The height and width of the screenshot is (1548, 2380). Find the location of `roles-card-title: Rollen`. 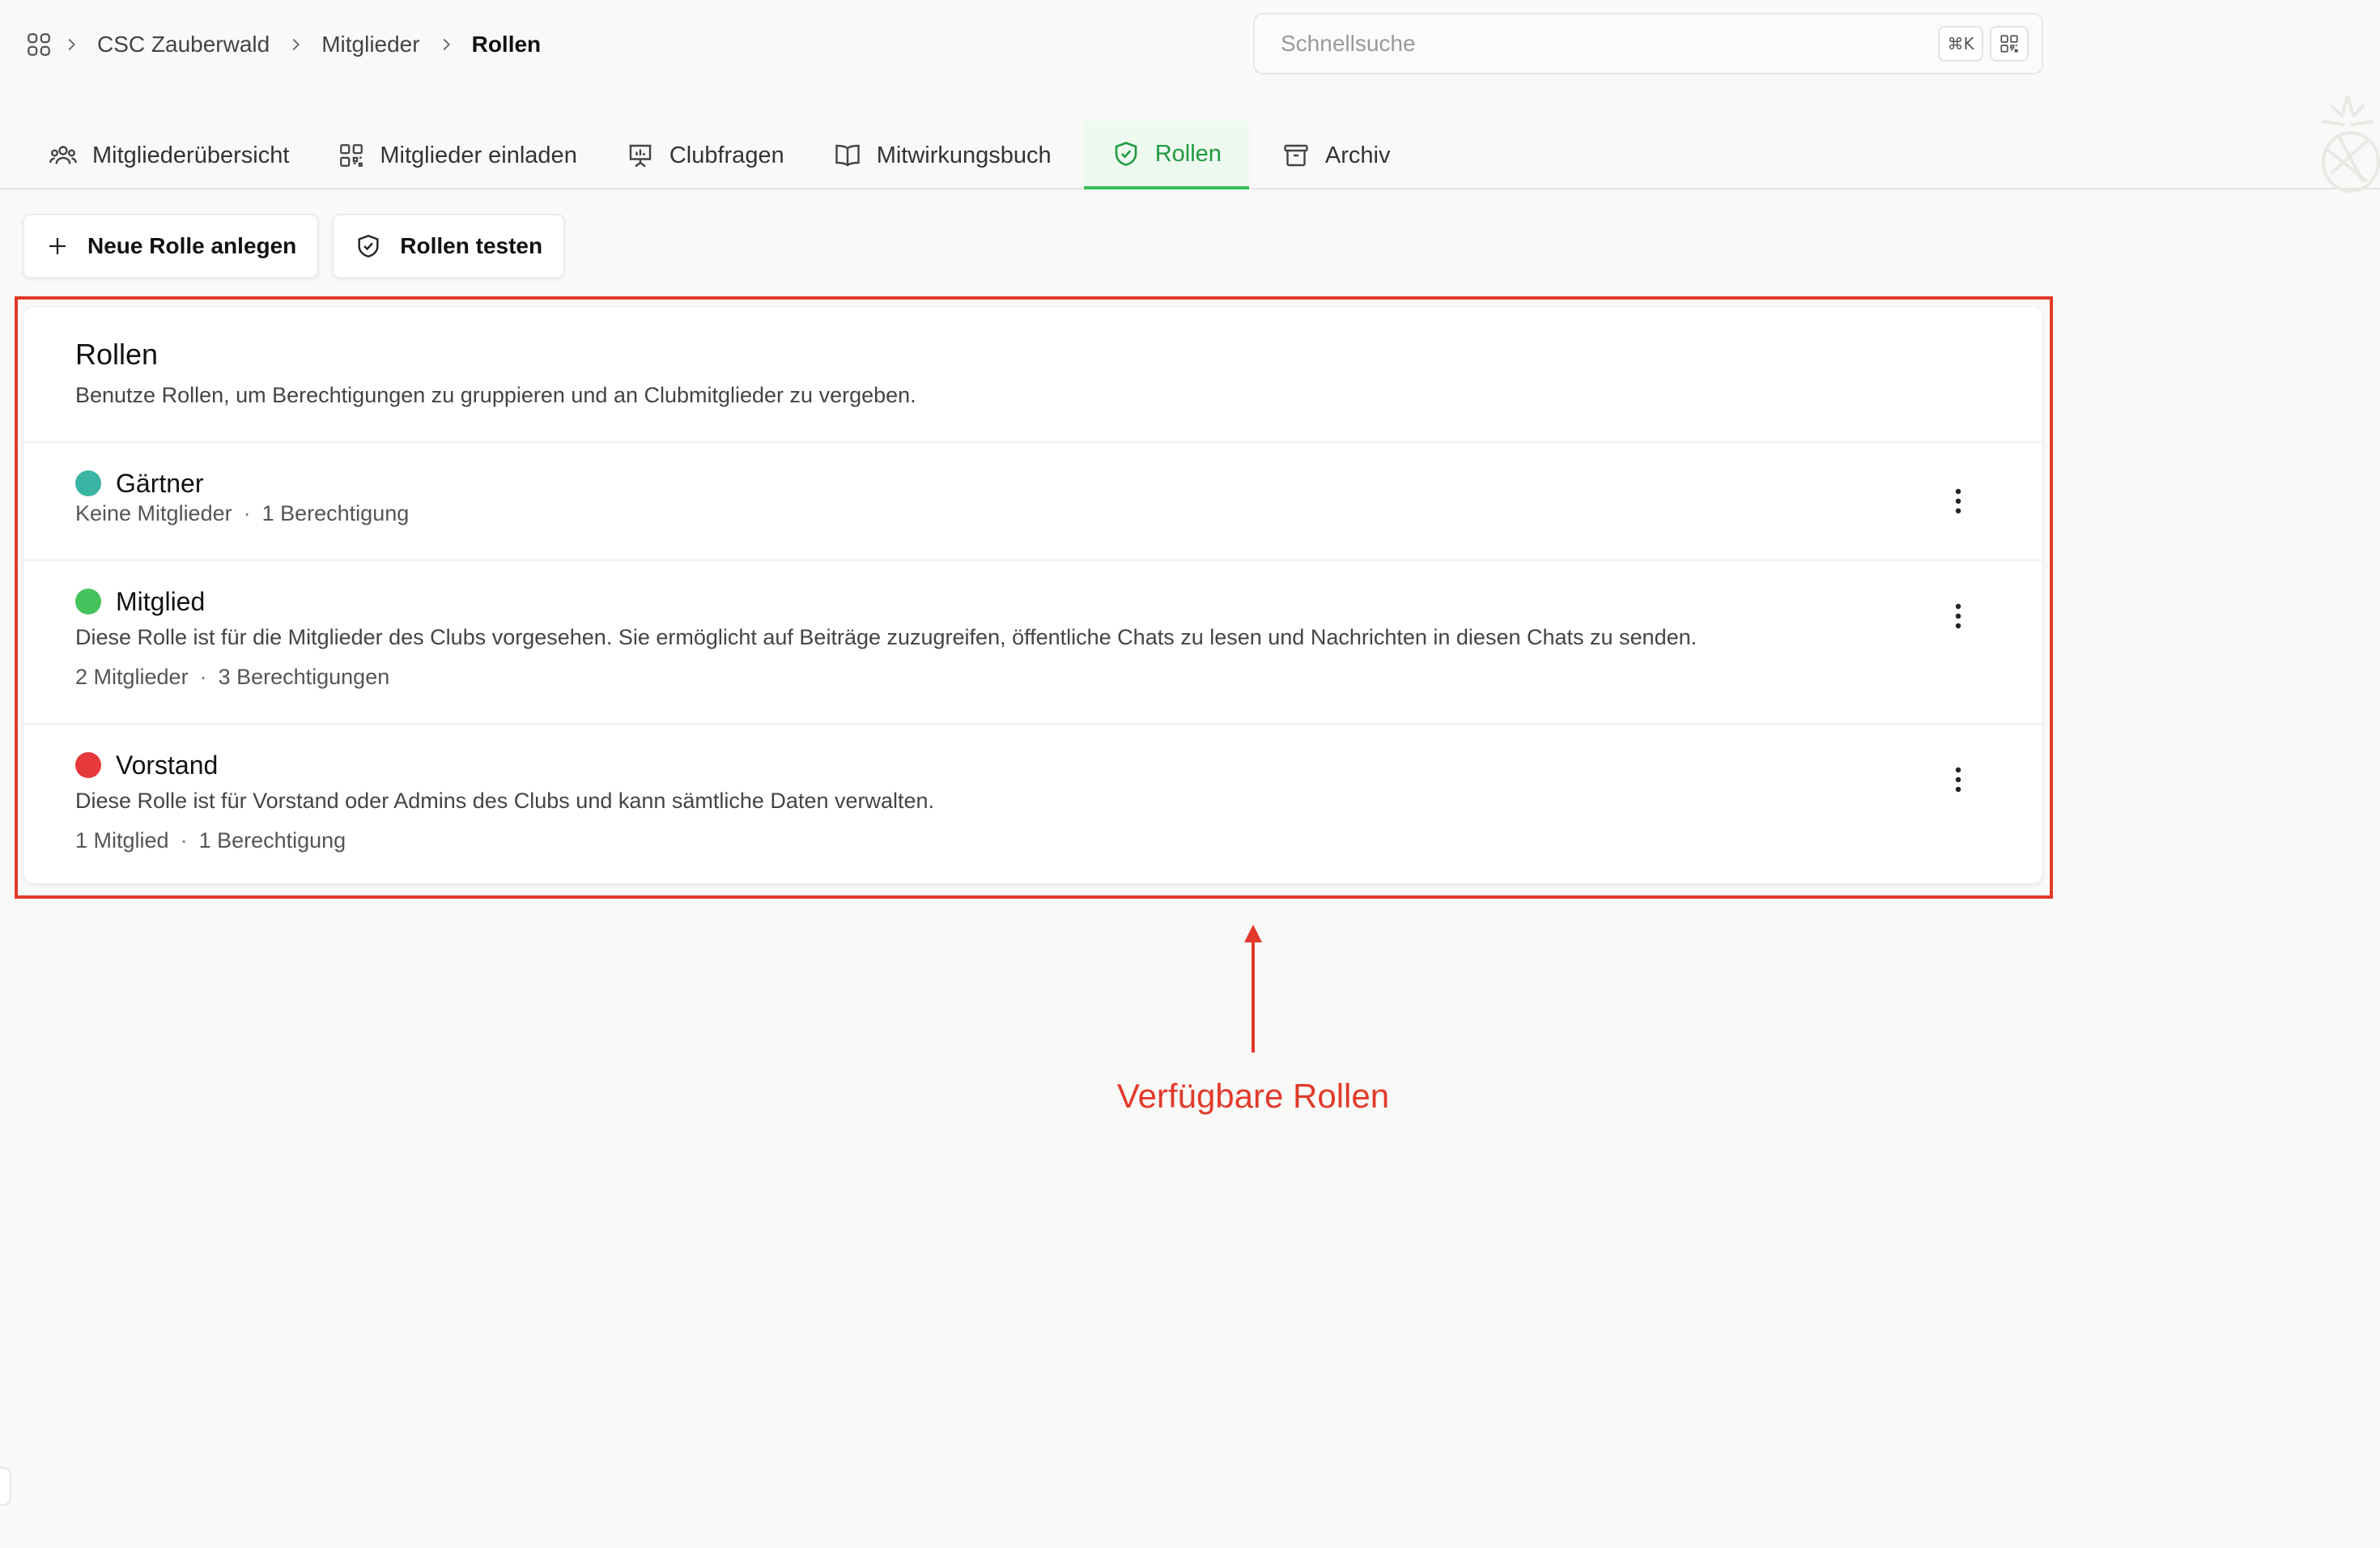

roles-card-title: Rollen is located at coordinates (117, 355).